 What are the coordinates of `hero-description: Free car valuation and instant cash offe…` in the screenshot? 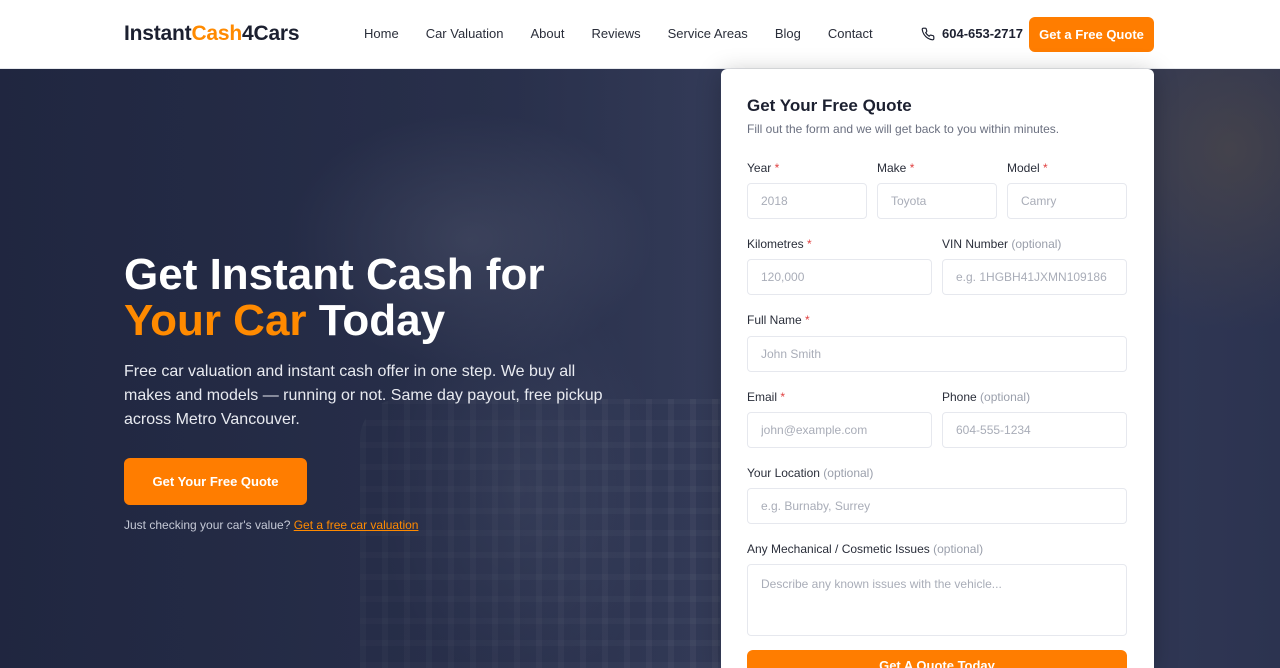 It's located at (363, 395).